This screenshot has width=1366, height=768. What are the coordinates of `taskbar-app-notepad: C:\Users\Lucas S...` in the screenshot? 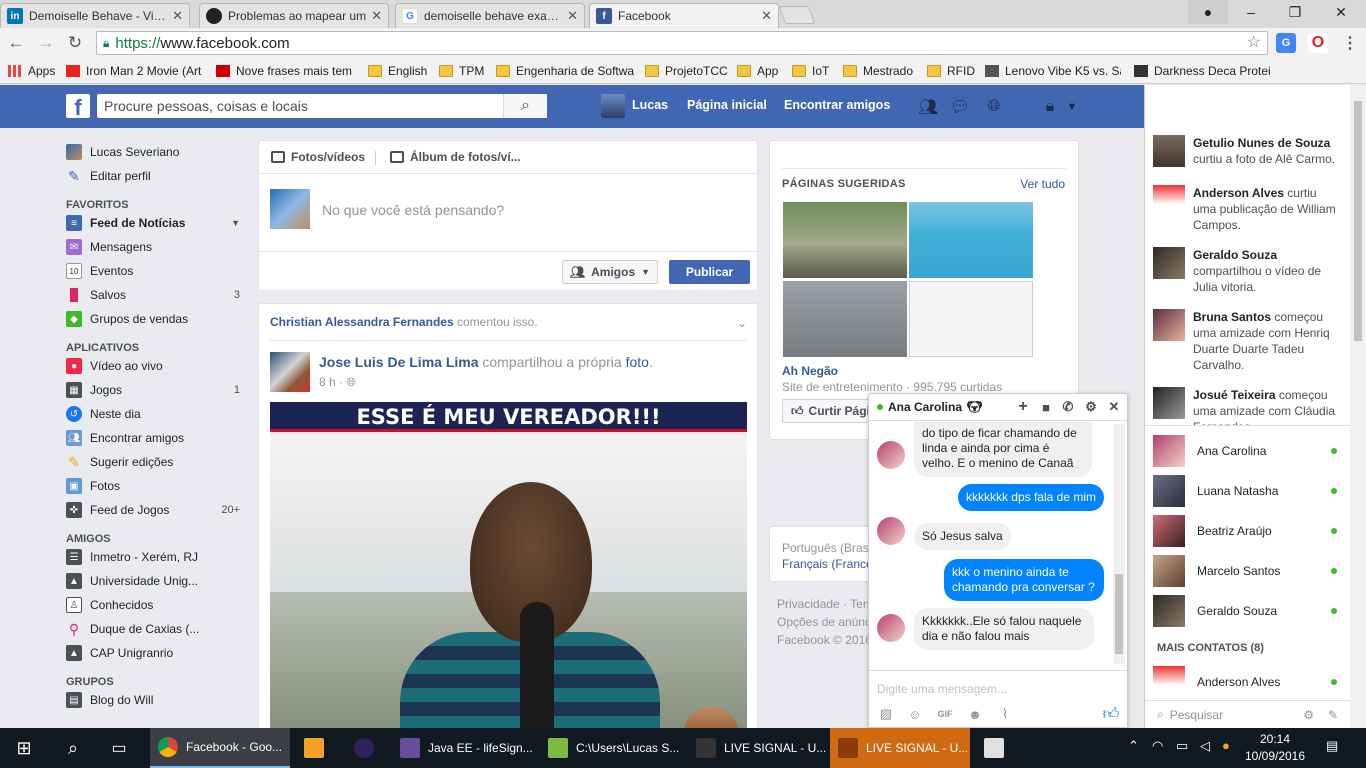 It's located at (610, 748).